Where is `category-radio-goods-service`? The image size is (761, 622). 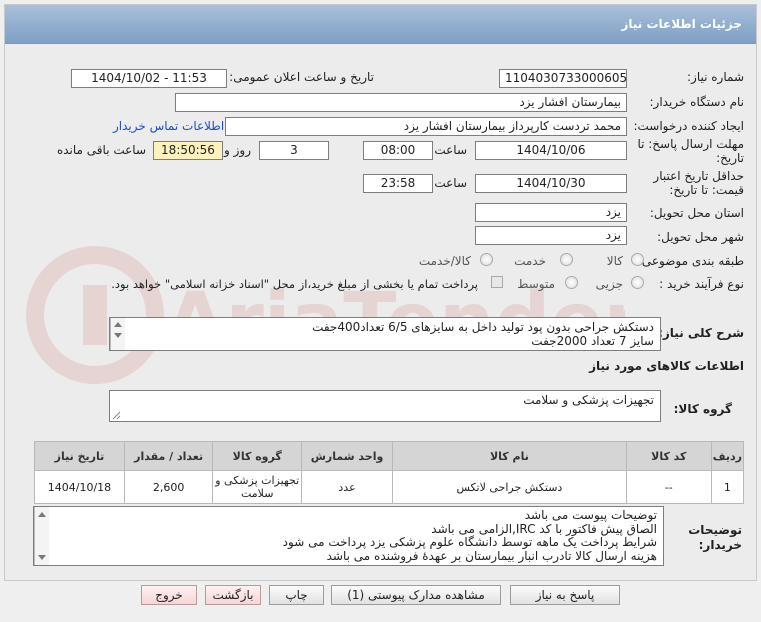
category-radio-goods-service is located at coordinates (486, 259).